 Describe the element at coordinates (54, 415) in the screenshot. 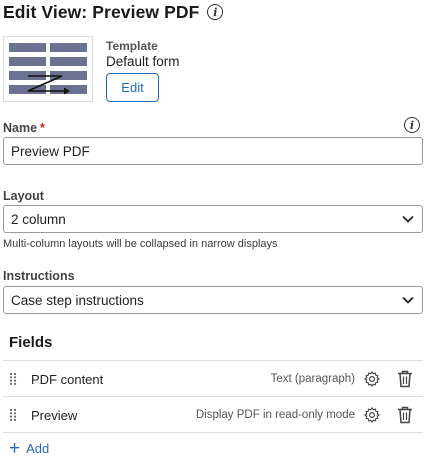

I see `field-name: Preview` at that location.